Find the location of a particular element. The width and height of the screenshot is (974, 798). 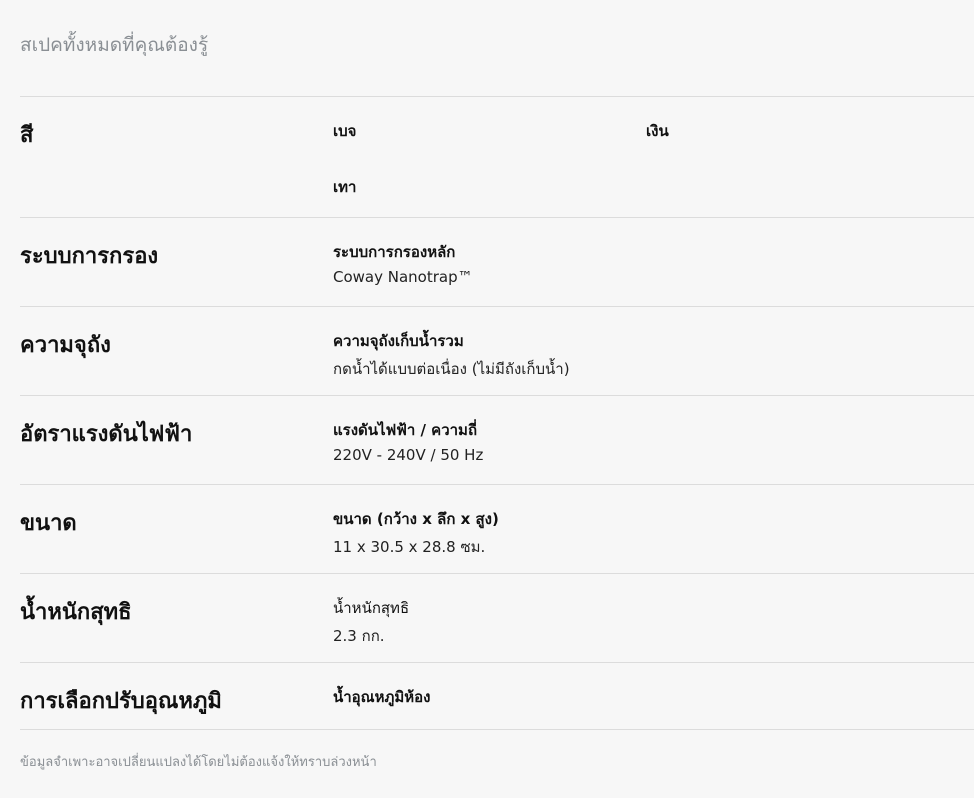

spec-detail-value: 11 x 30.5 x 28.8 ซม. is located at coordinates (409, 547).